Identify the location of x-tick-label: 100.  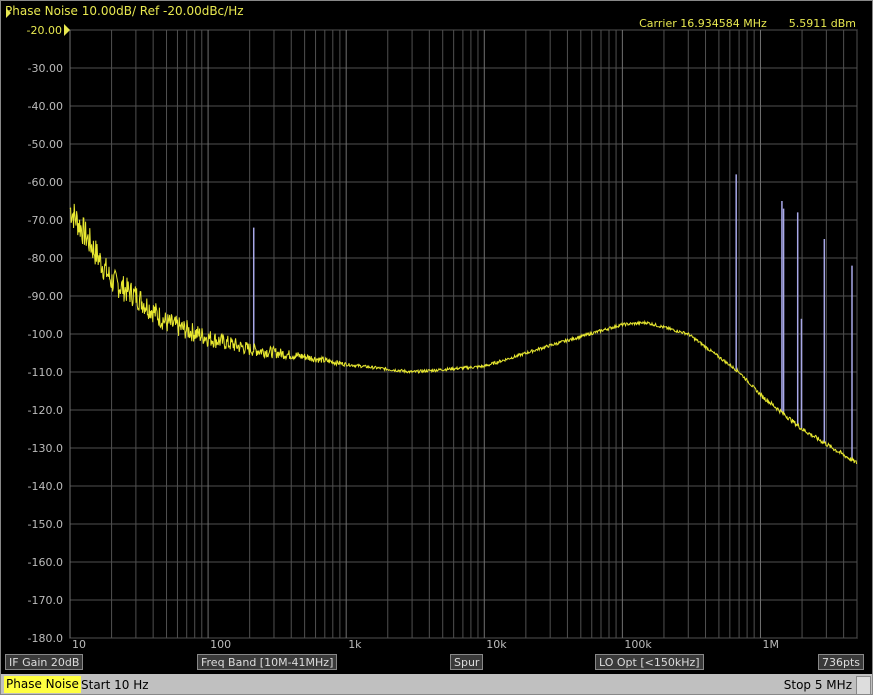
(220, 644).